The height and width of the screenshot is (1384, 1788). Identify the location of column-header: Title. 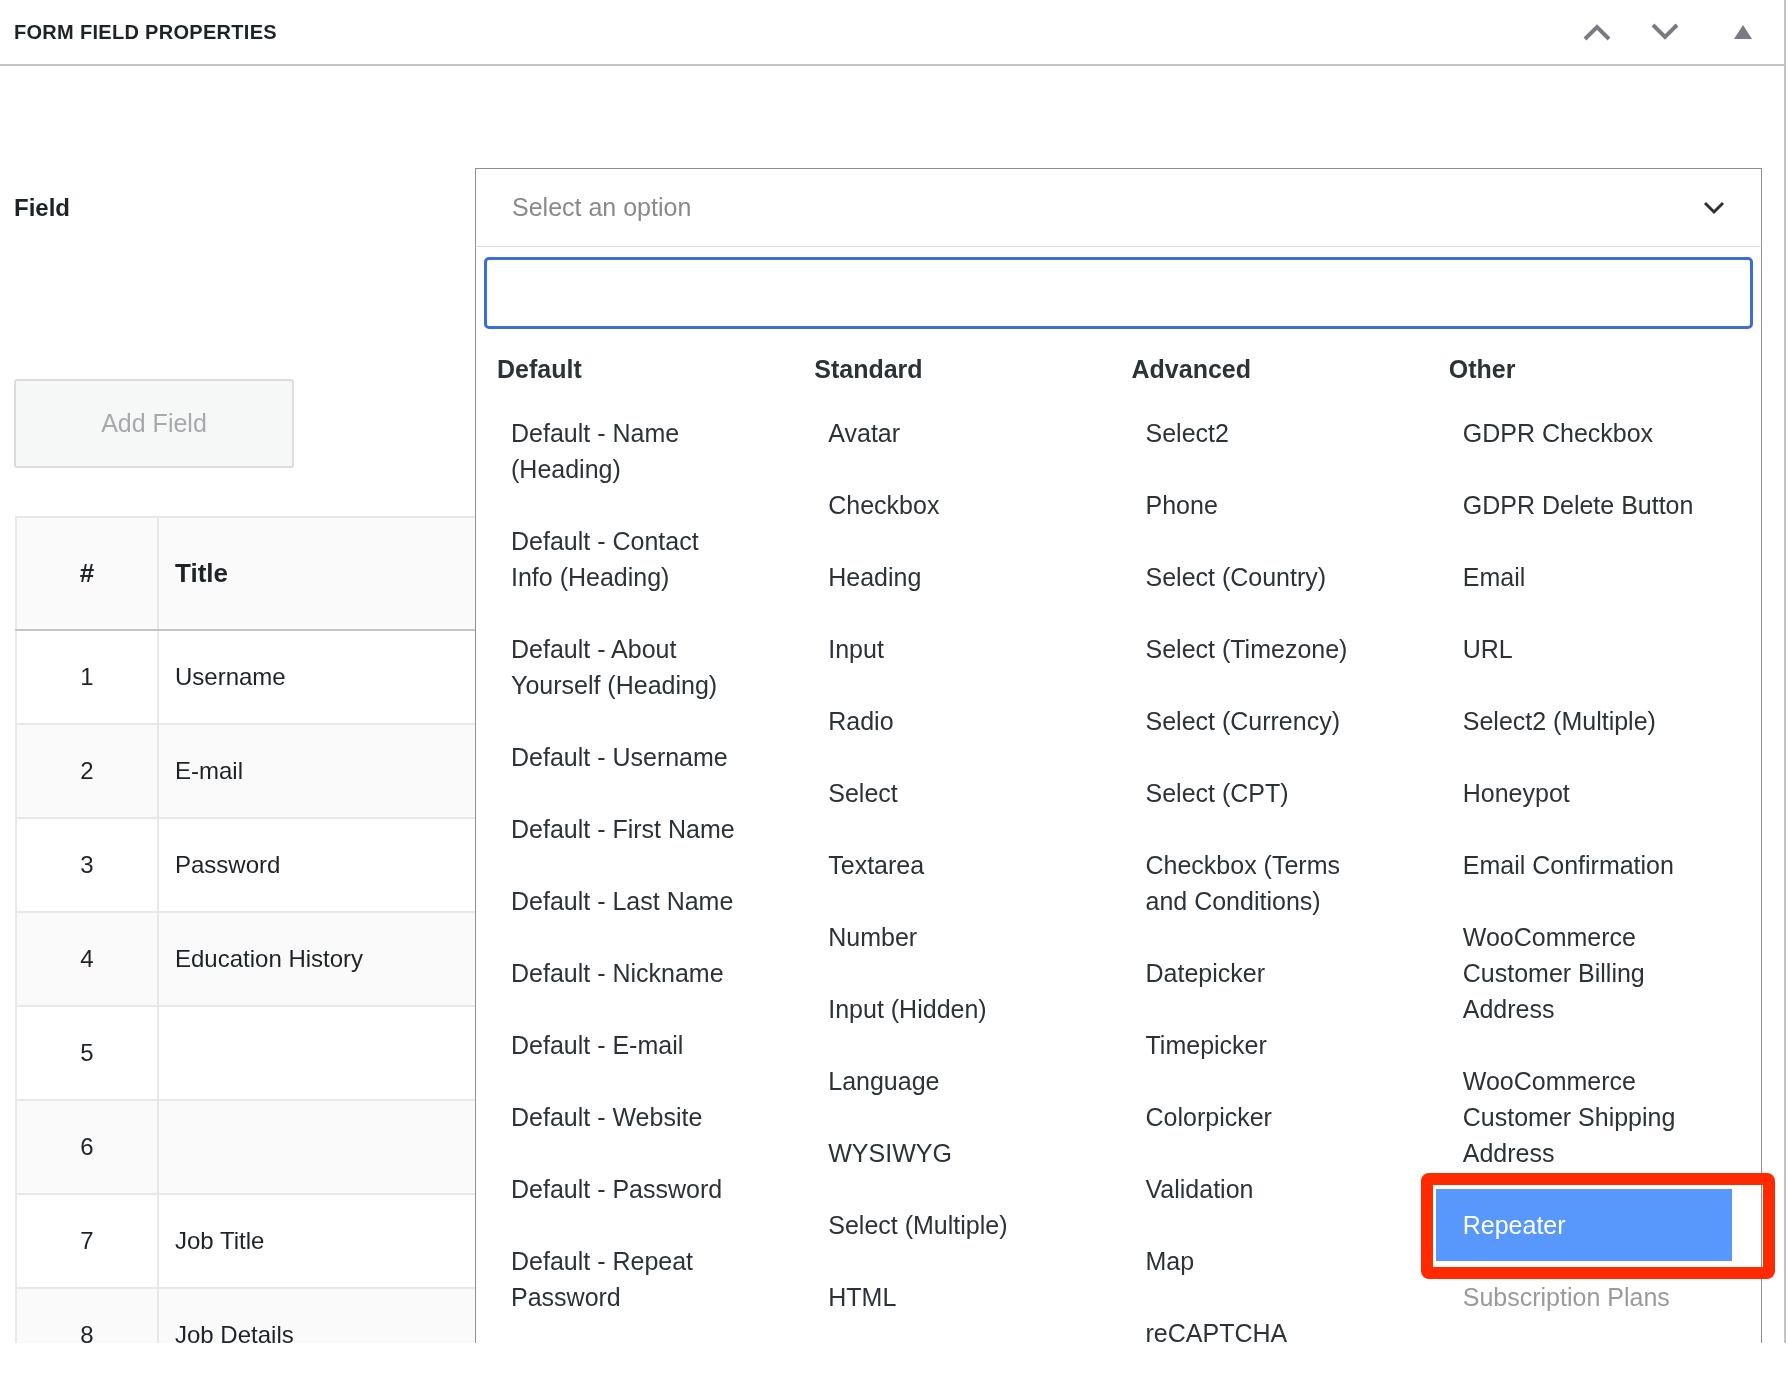
(201, 573).